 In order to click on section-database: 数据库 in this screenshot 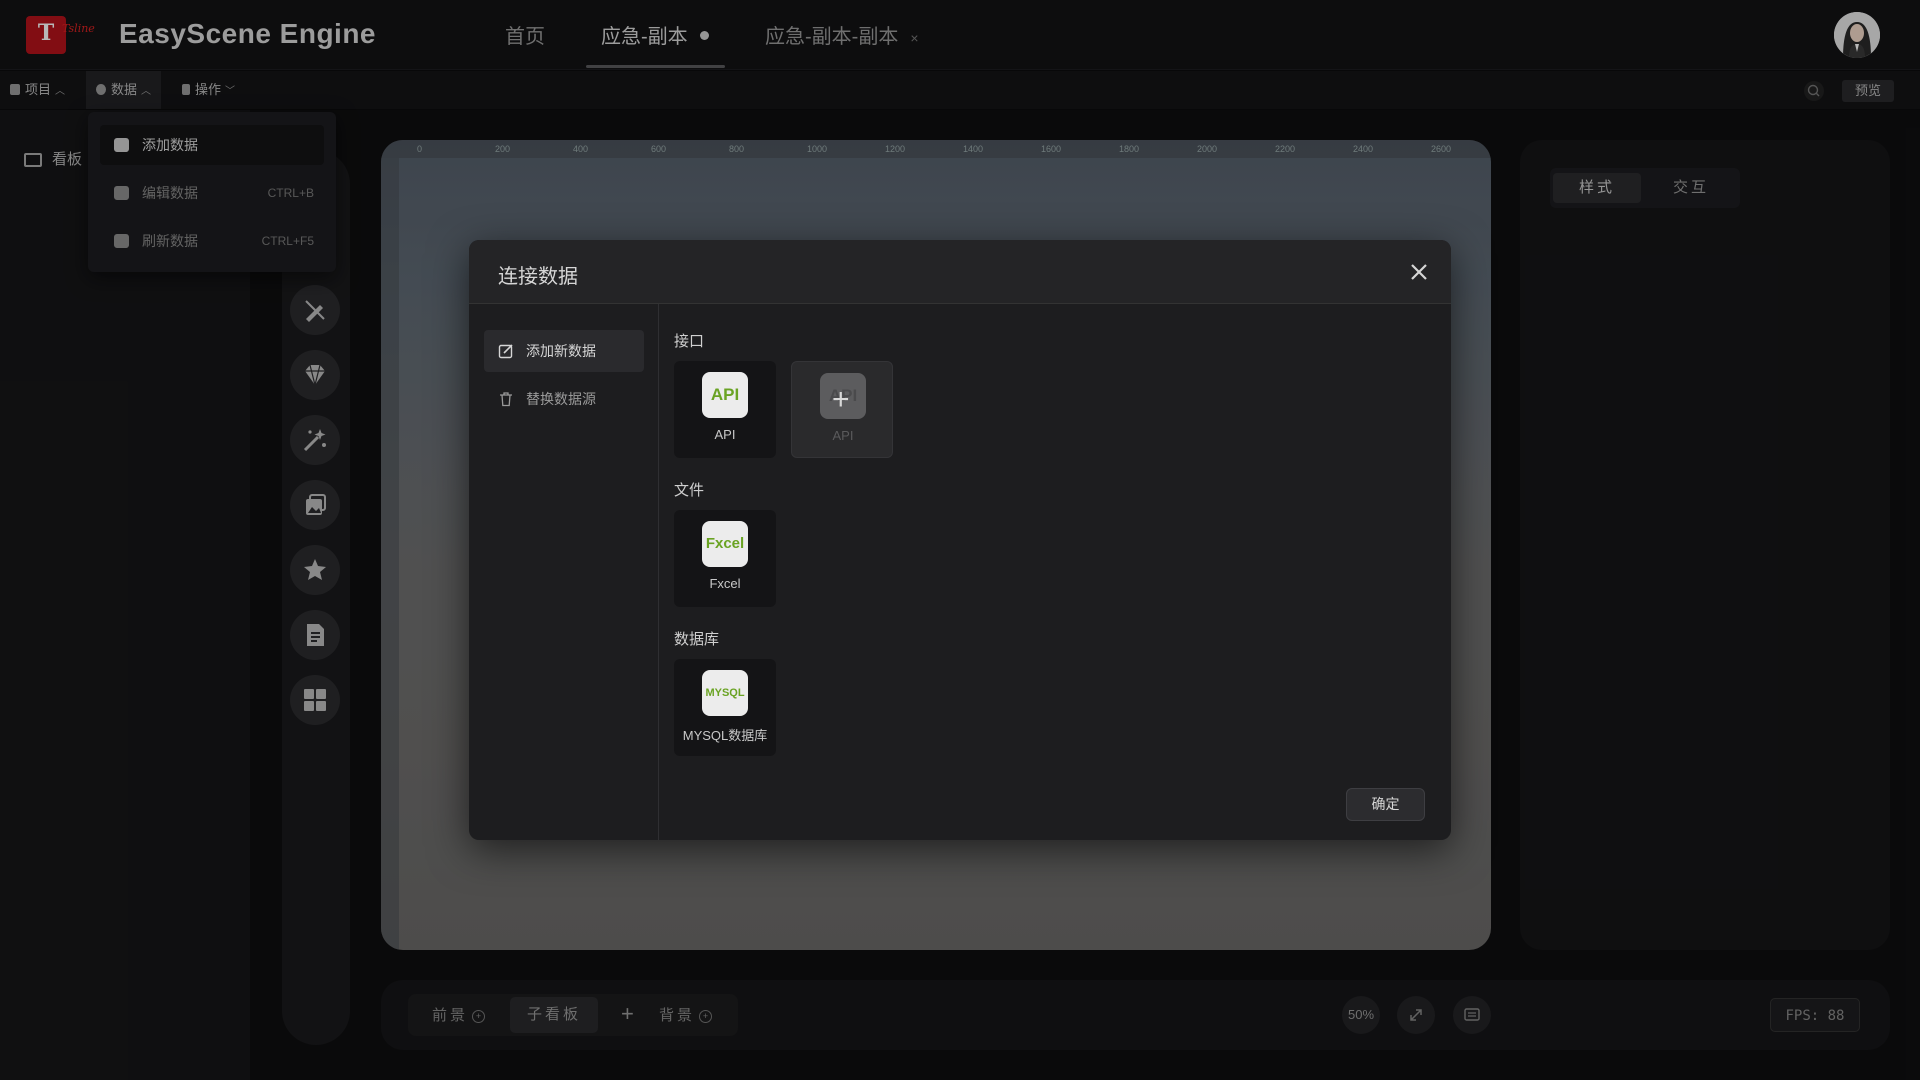, I will do `click(697, 639)`.